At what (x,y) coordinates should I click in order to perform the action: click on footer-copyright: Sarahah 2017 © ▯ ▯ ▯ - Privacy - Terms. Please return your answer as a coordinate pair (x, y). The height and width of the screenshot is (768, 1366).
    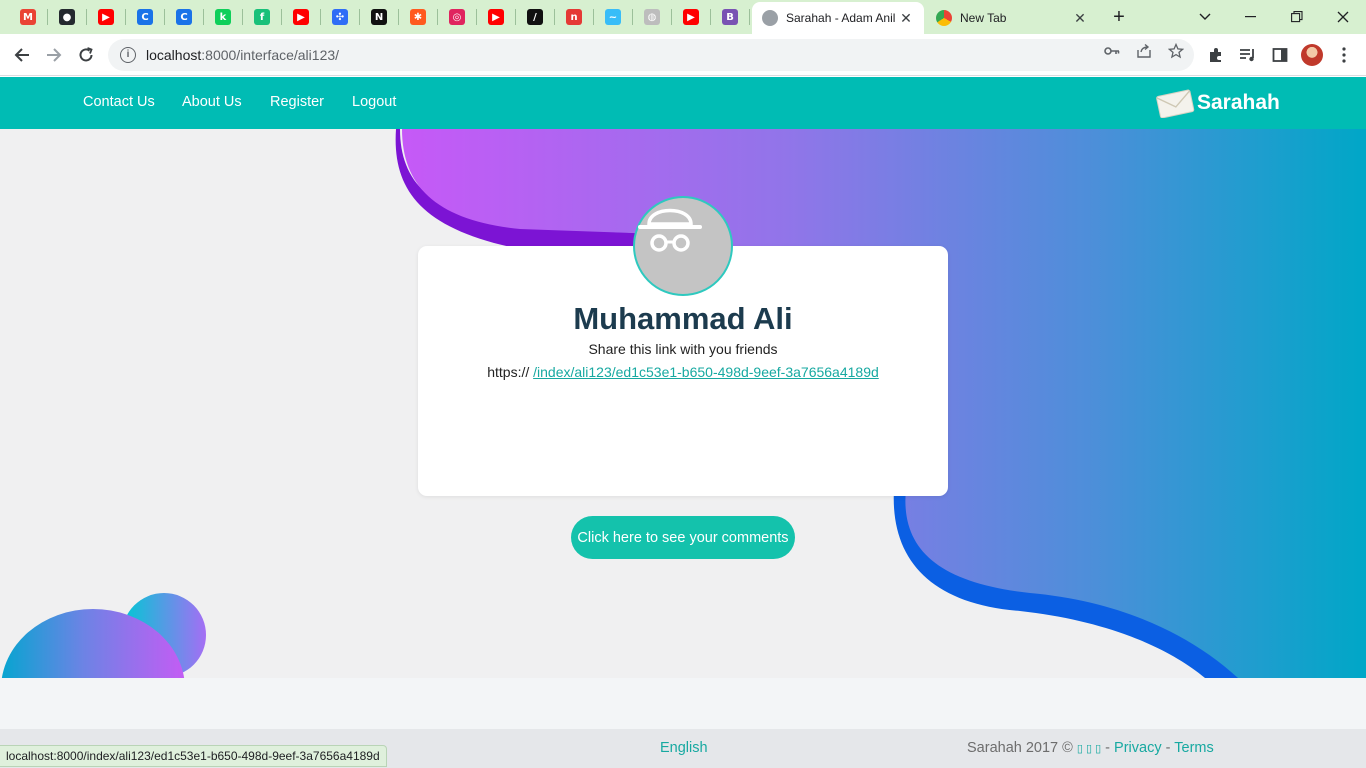
    Looking at the image, I should click on (1090, 748).